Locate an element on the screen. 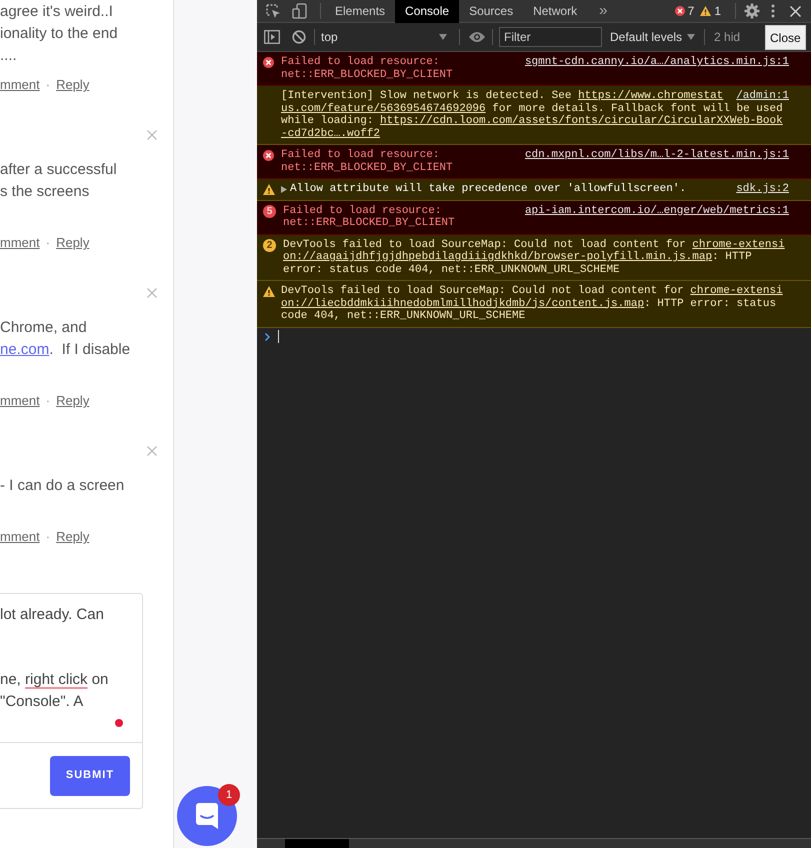 This screenshot has height=848, width=811. composer-text: ne, is located at coordinates (11, 680).